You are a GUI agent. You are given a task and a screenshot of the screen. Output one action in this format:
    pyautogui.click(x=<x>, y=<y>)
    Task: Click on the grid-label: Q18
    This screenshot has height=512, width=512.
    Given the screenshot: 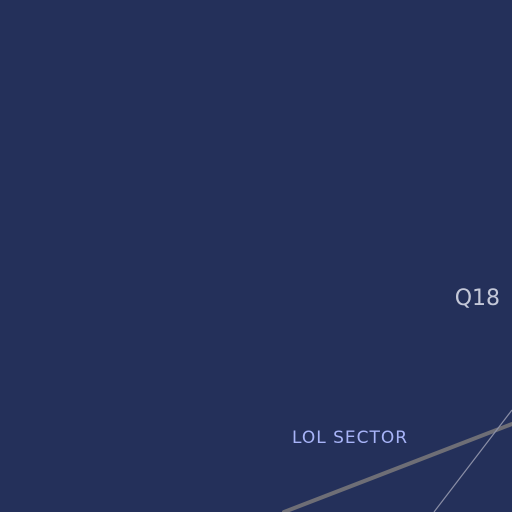 What is the action you would take?
    pyautogui.click(x=477, y=298)
    